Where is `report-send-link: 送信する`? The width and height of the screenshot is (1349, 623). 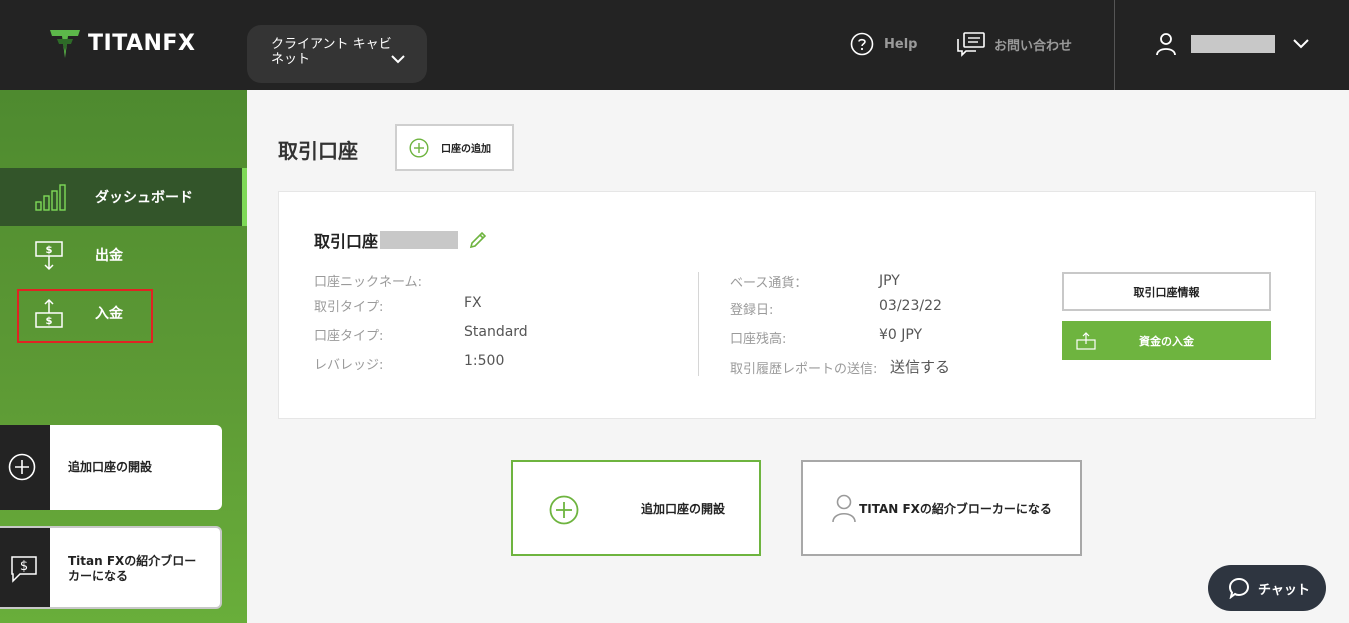
report-send-link: 送信する is located at coordinates (920, 366).